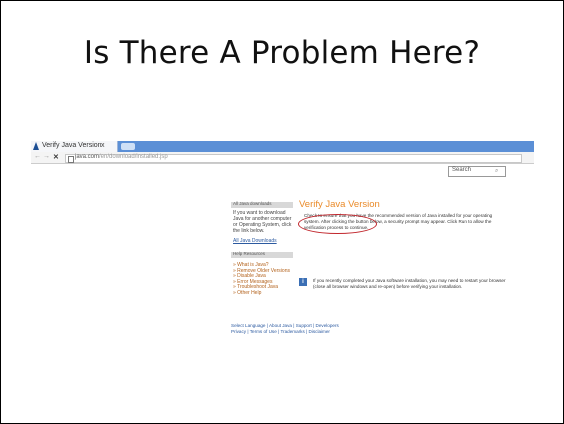 This screenshot has height=424, width=564. Describe the element at coordinates (133, 157) in the screenshot. I see `url-path: /en/download/installed.jsp` at that location.